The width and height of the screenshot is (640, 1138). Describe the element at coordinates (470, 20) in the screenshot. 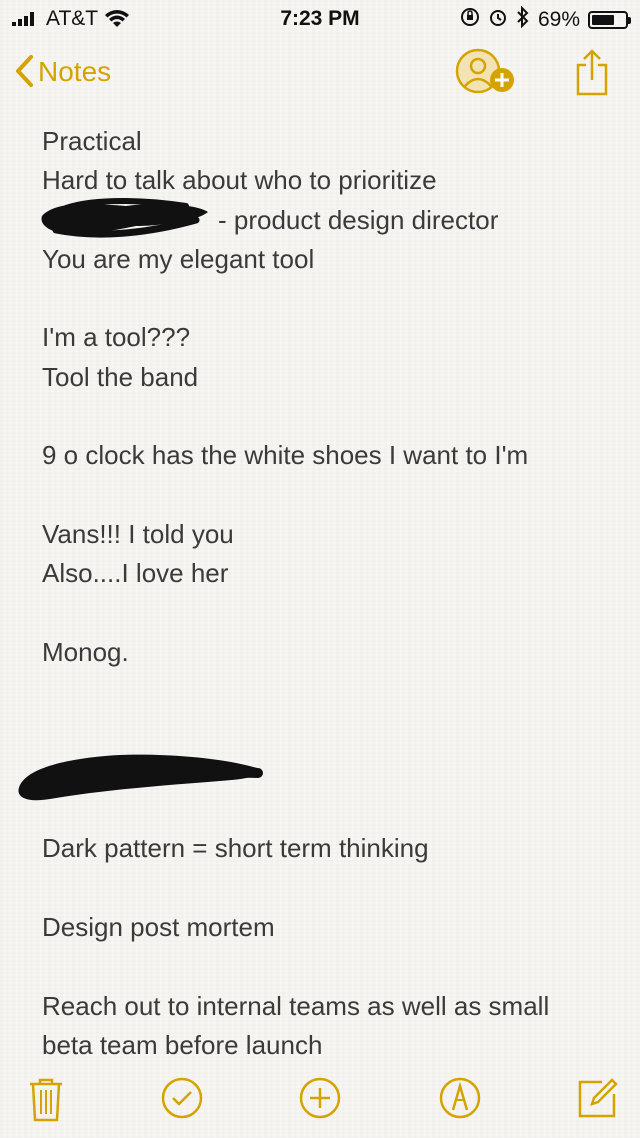

I see `orientation-lock-icon` at that location.